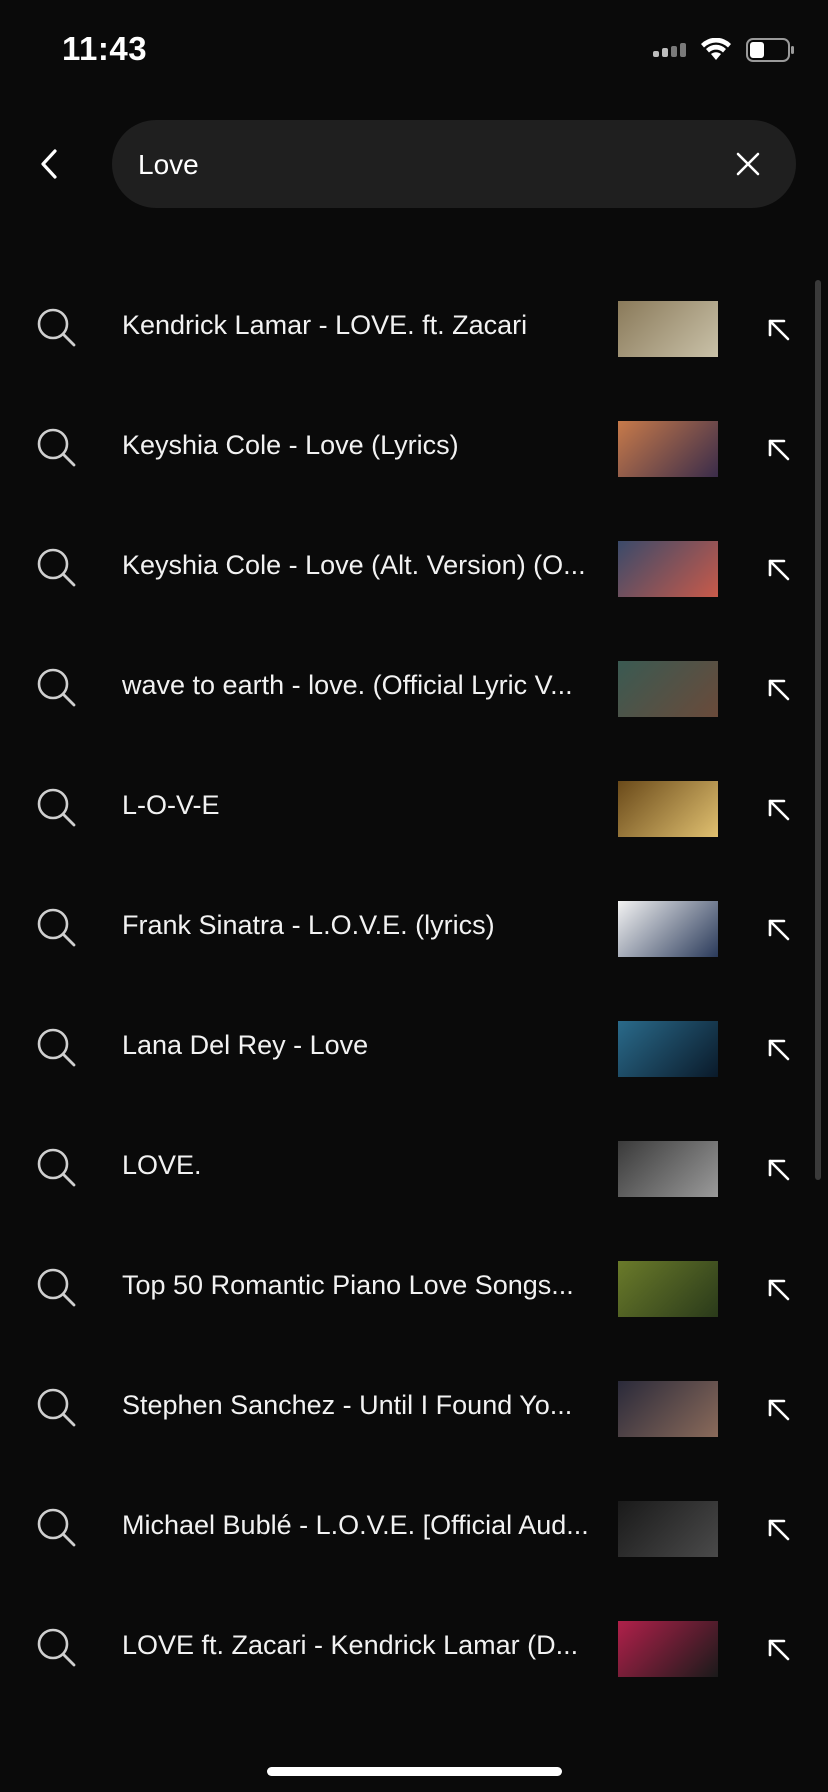 Image resolution: width=828 pixels, height=1792 pixels. What do you see at coordinates (308, 925) in the screenshot?
I see `suggestion-title: Frank Sinatra - L.O.V.E. (lyrics)` at bounding box center [308, 925].